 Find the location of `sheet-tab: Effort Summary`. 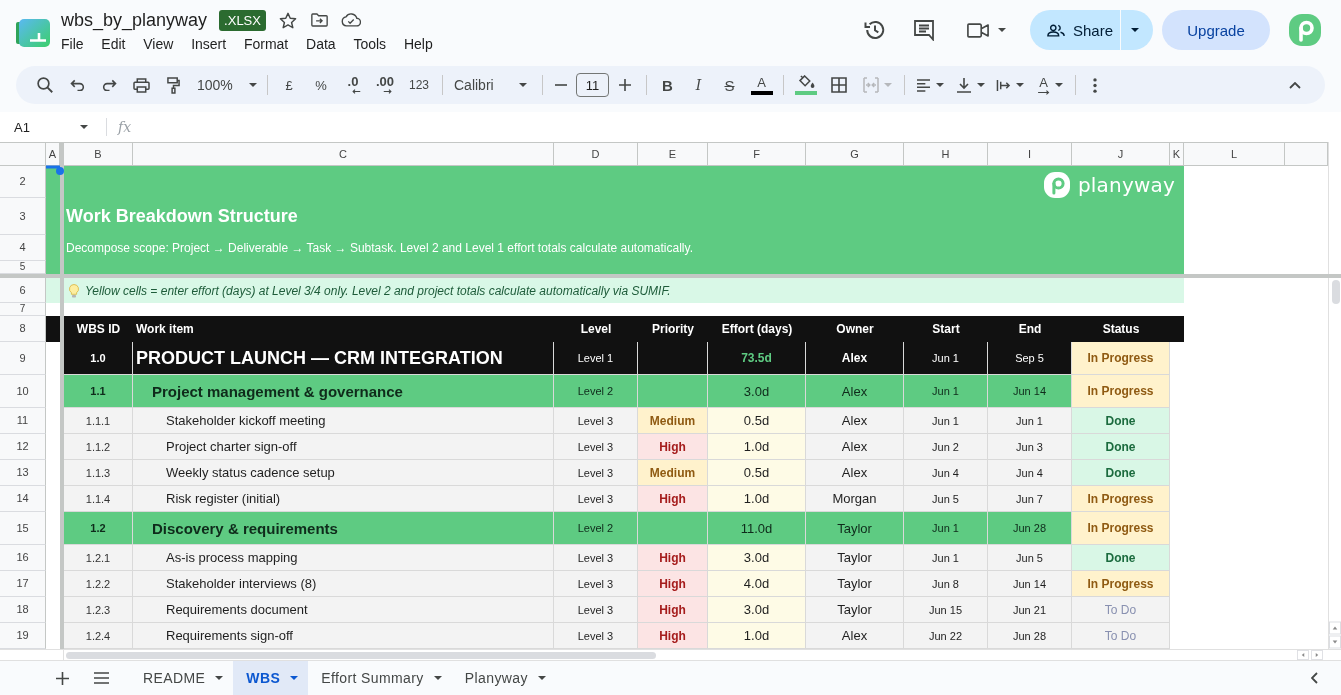

sheet-tab: Effort Summary is located at coordinates (380, 678).